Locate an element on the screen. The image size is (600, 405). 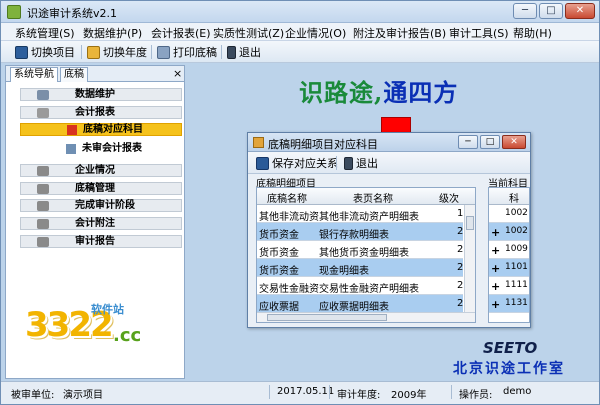
dialog-exit-label: 退出 is located at coordinates (367, 163).